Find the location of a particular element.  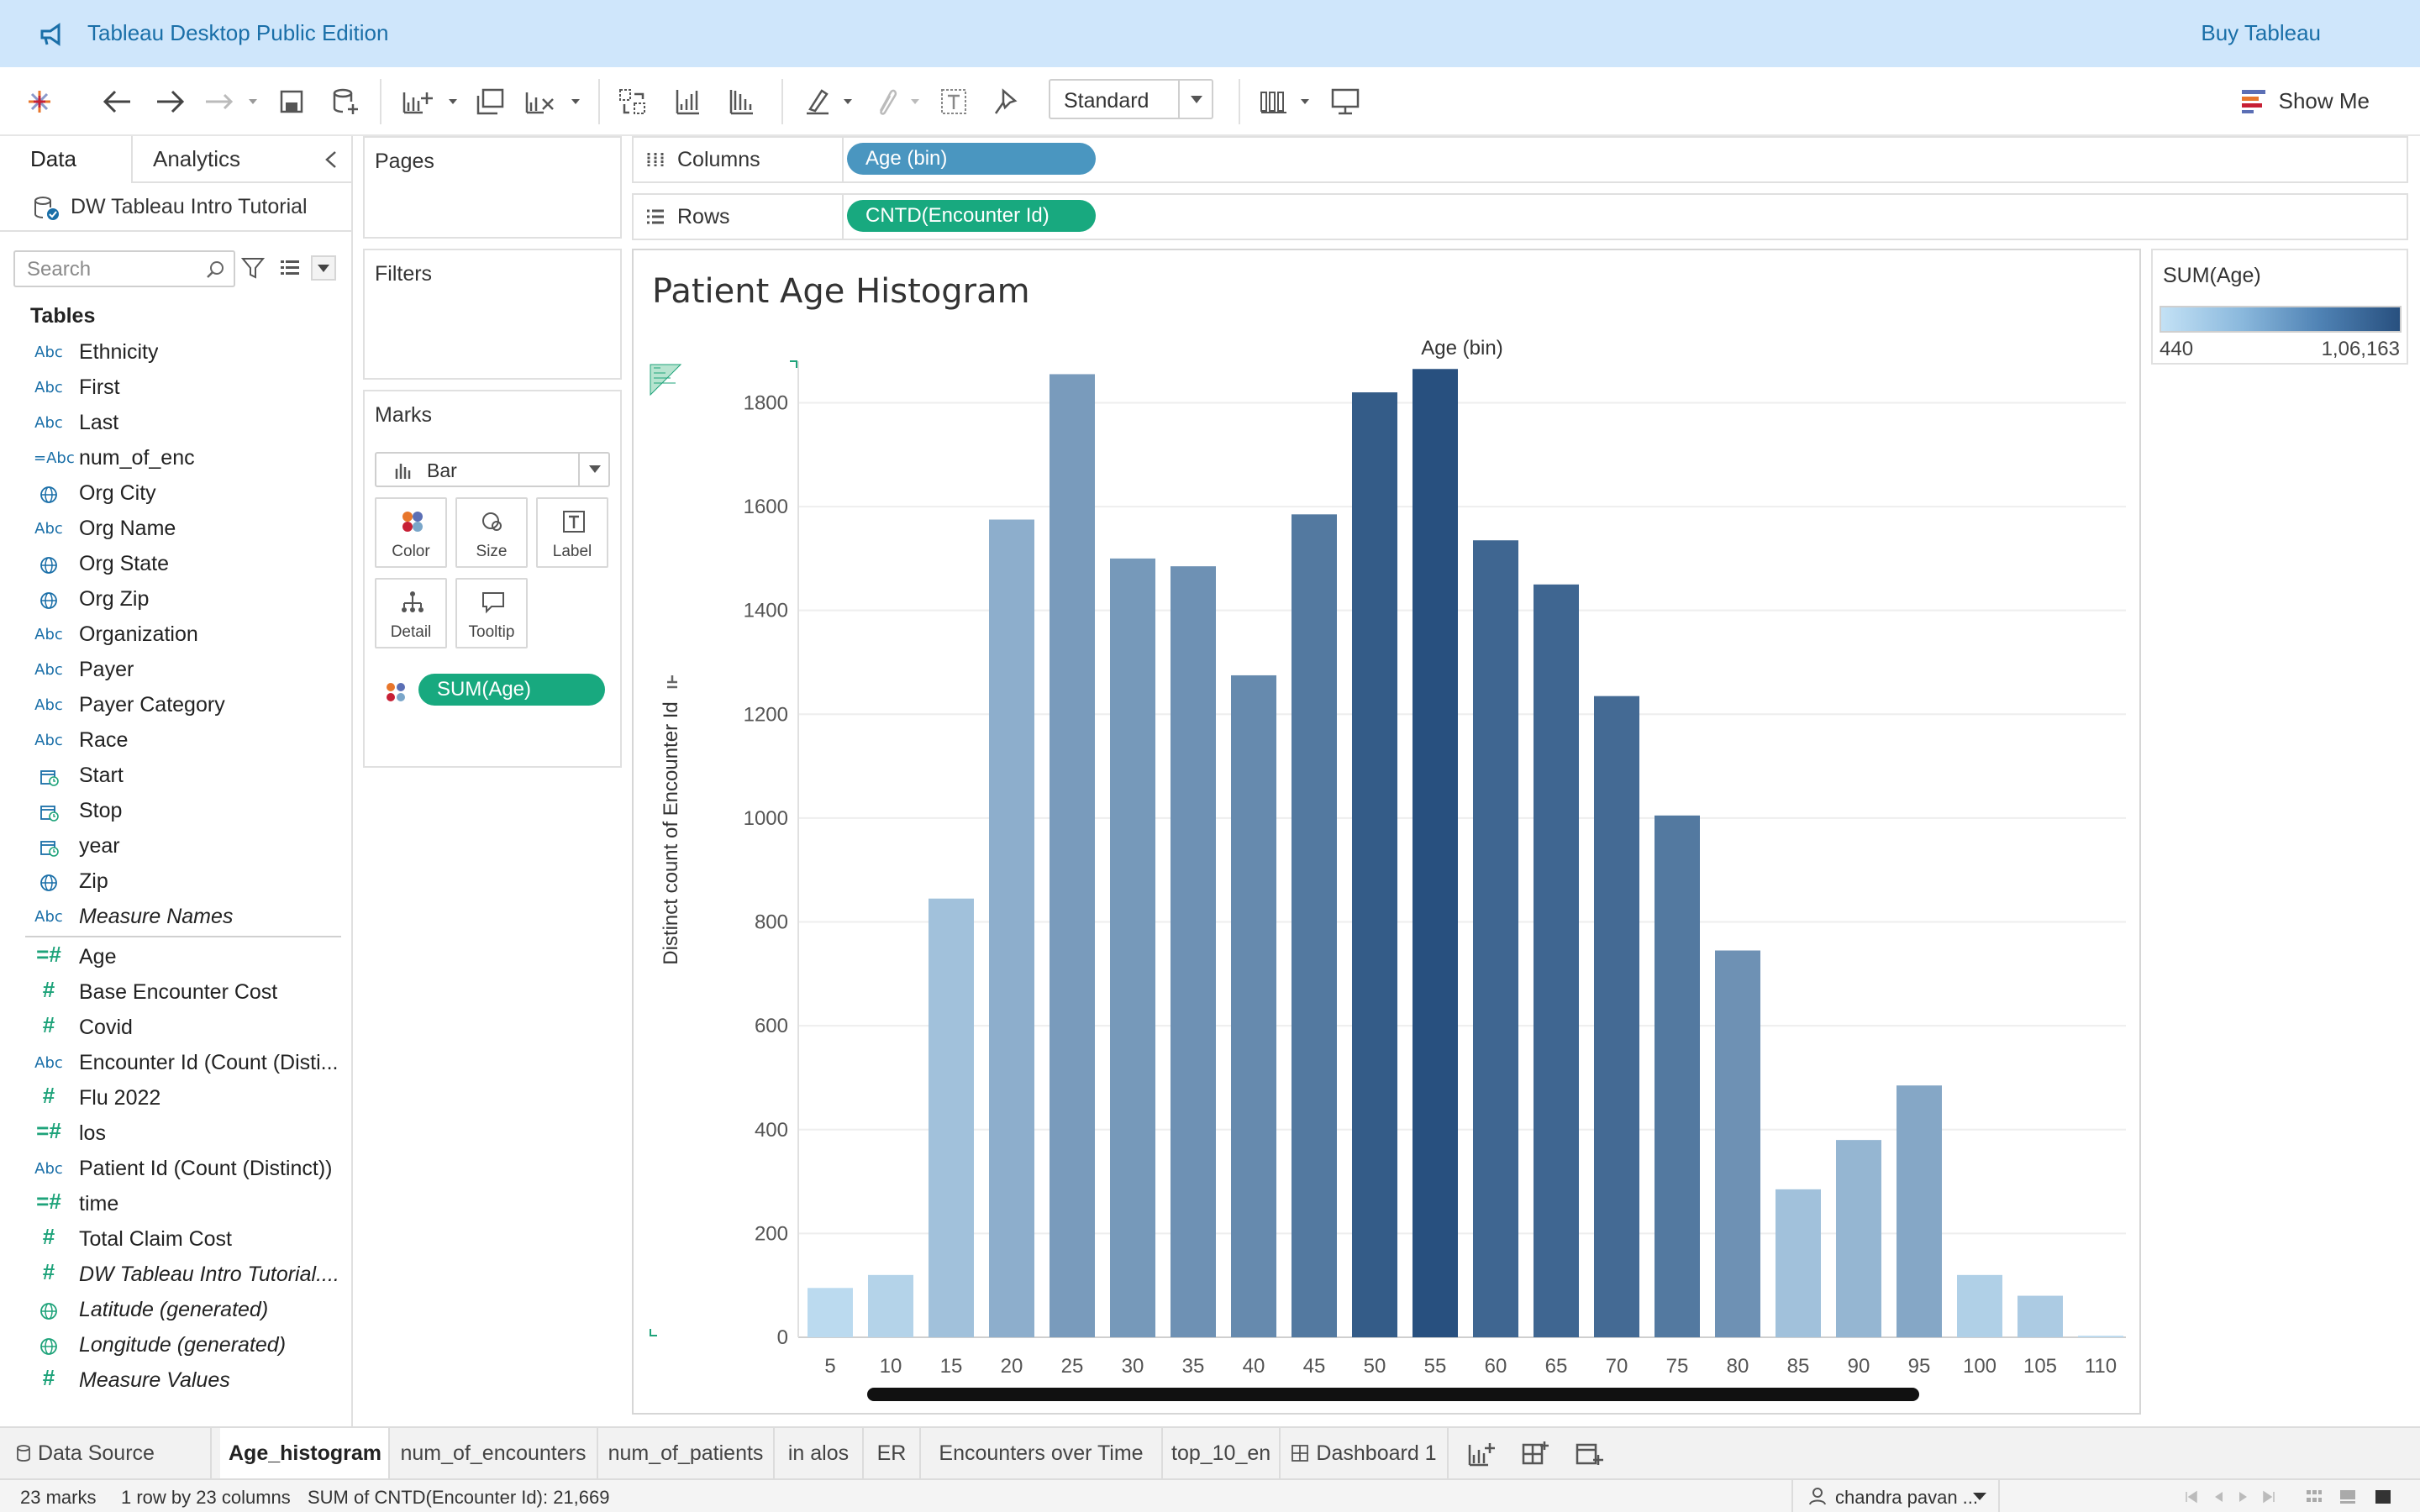

cntd-encounter-pill: CNTD(Encounter Id) is located at coordinates (971, 216).